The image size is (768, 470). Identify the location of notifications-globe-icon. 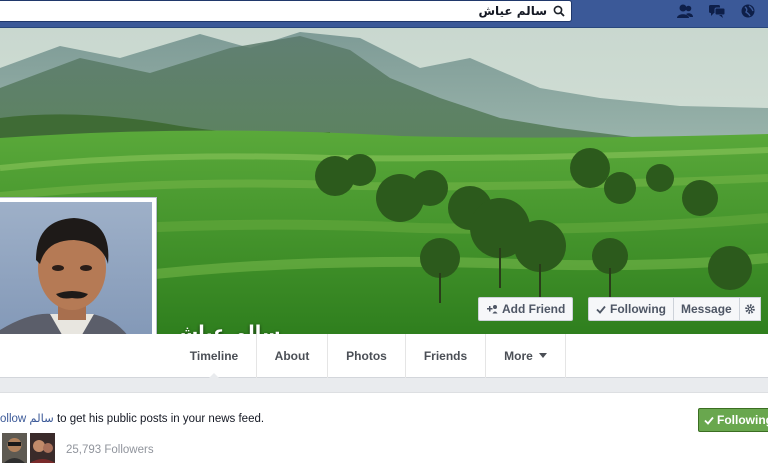
(748, 11).